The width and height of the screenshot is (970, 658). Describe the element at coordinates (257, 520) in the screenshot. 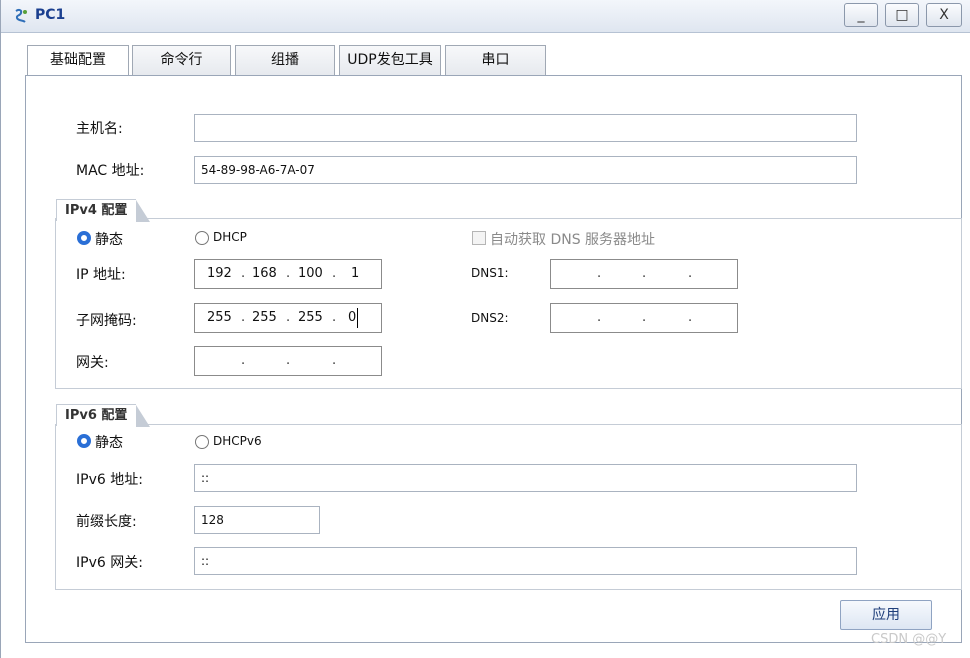

I see `prefix-length-input: 128` at that location.